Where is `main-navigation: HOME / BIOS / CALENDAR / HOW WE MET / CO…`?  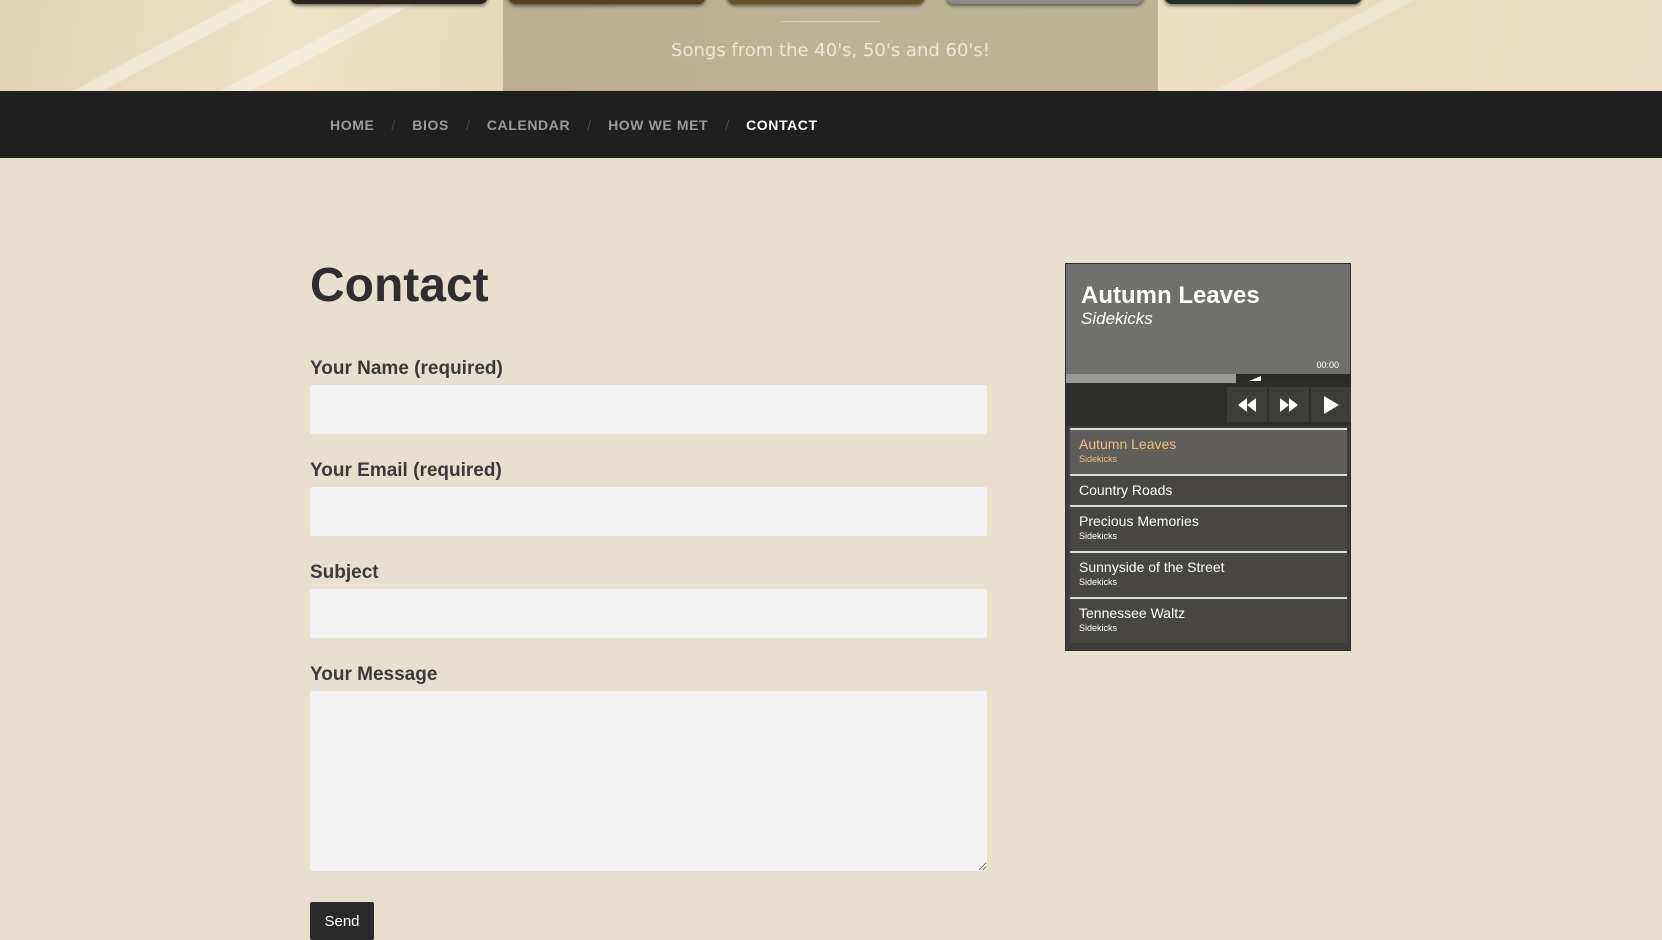 main-navigation: HOME / BIOS / CALENDAR / HOW WE MET / CO… is located at coordinates (831, 124).